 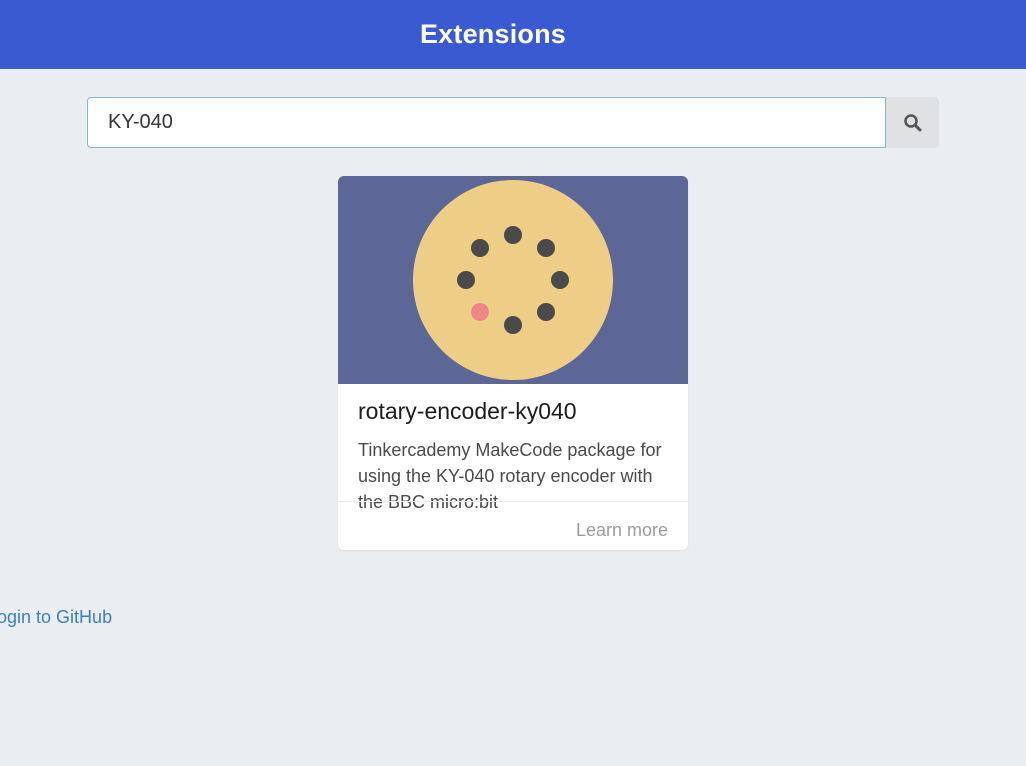 I want to click on search-button, so click(x=912, y=122).